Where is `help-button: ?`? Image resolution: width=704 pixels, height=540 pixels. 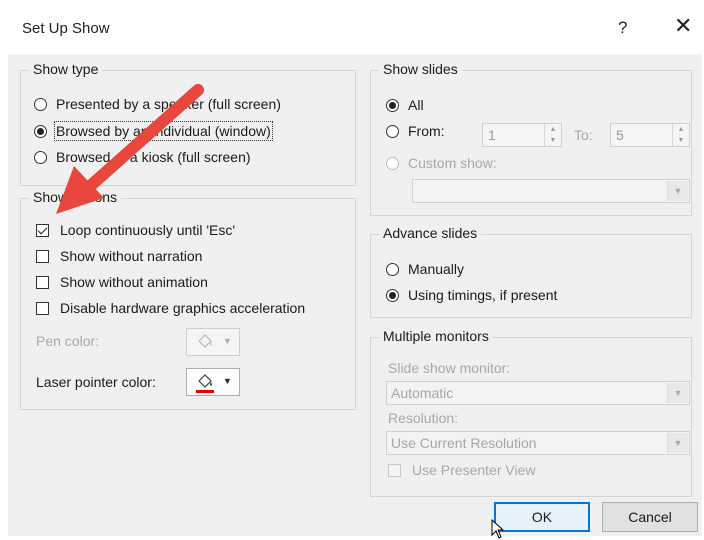 help-button: ? is located at coordinates (622, 28).